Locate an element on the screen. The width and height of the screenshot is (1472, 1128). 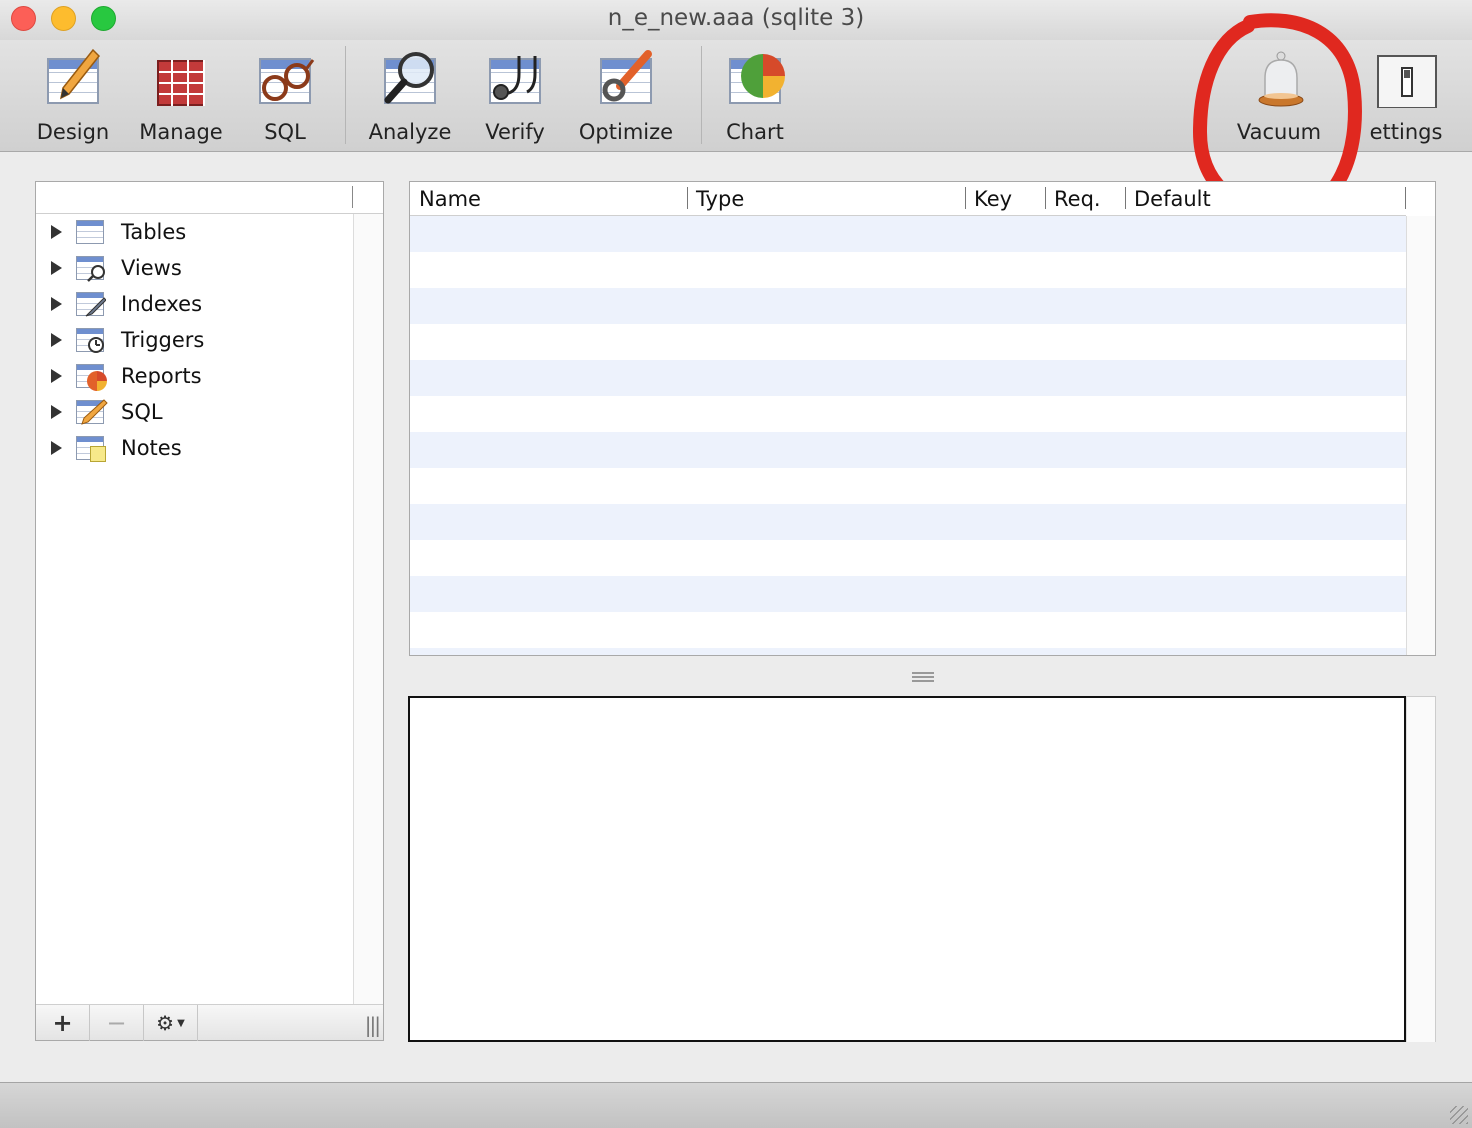
table-header: Name Type Key Req. Default is located at coordinates (908, 199).